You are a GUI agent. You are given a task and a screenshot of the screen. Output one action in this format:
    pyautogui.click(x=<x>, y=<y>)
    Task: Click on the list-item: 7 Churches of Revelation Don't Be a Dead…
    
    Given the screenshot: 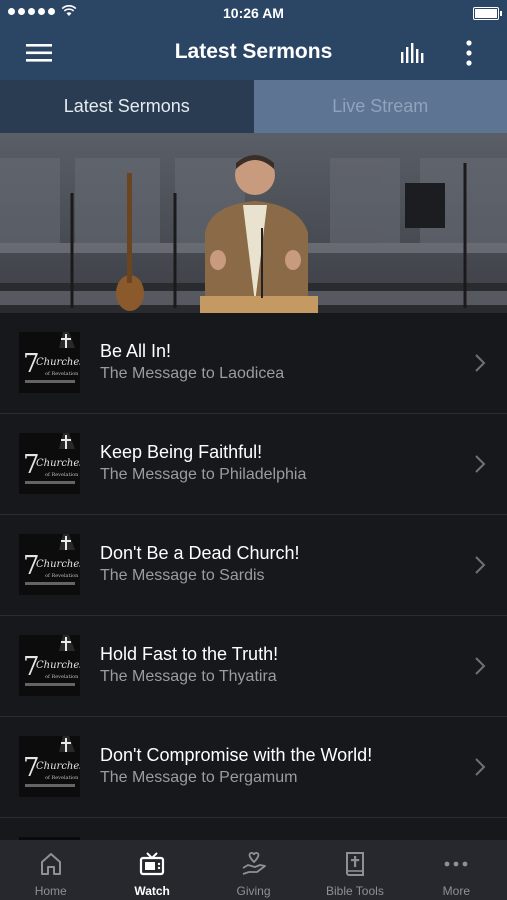 What is the action you would take?
    pyautogui.click(x=253, y=565)
    